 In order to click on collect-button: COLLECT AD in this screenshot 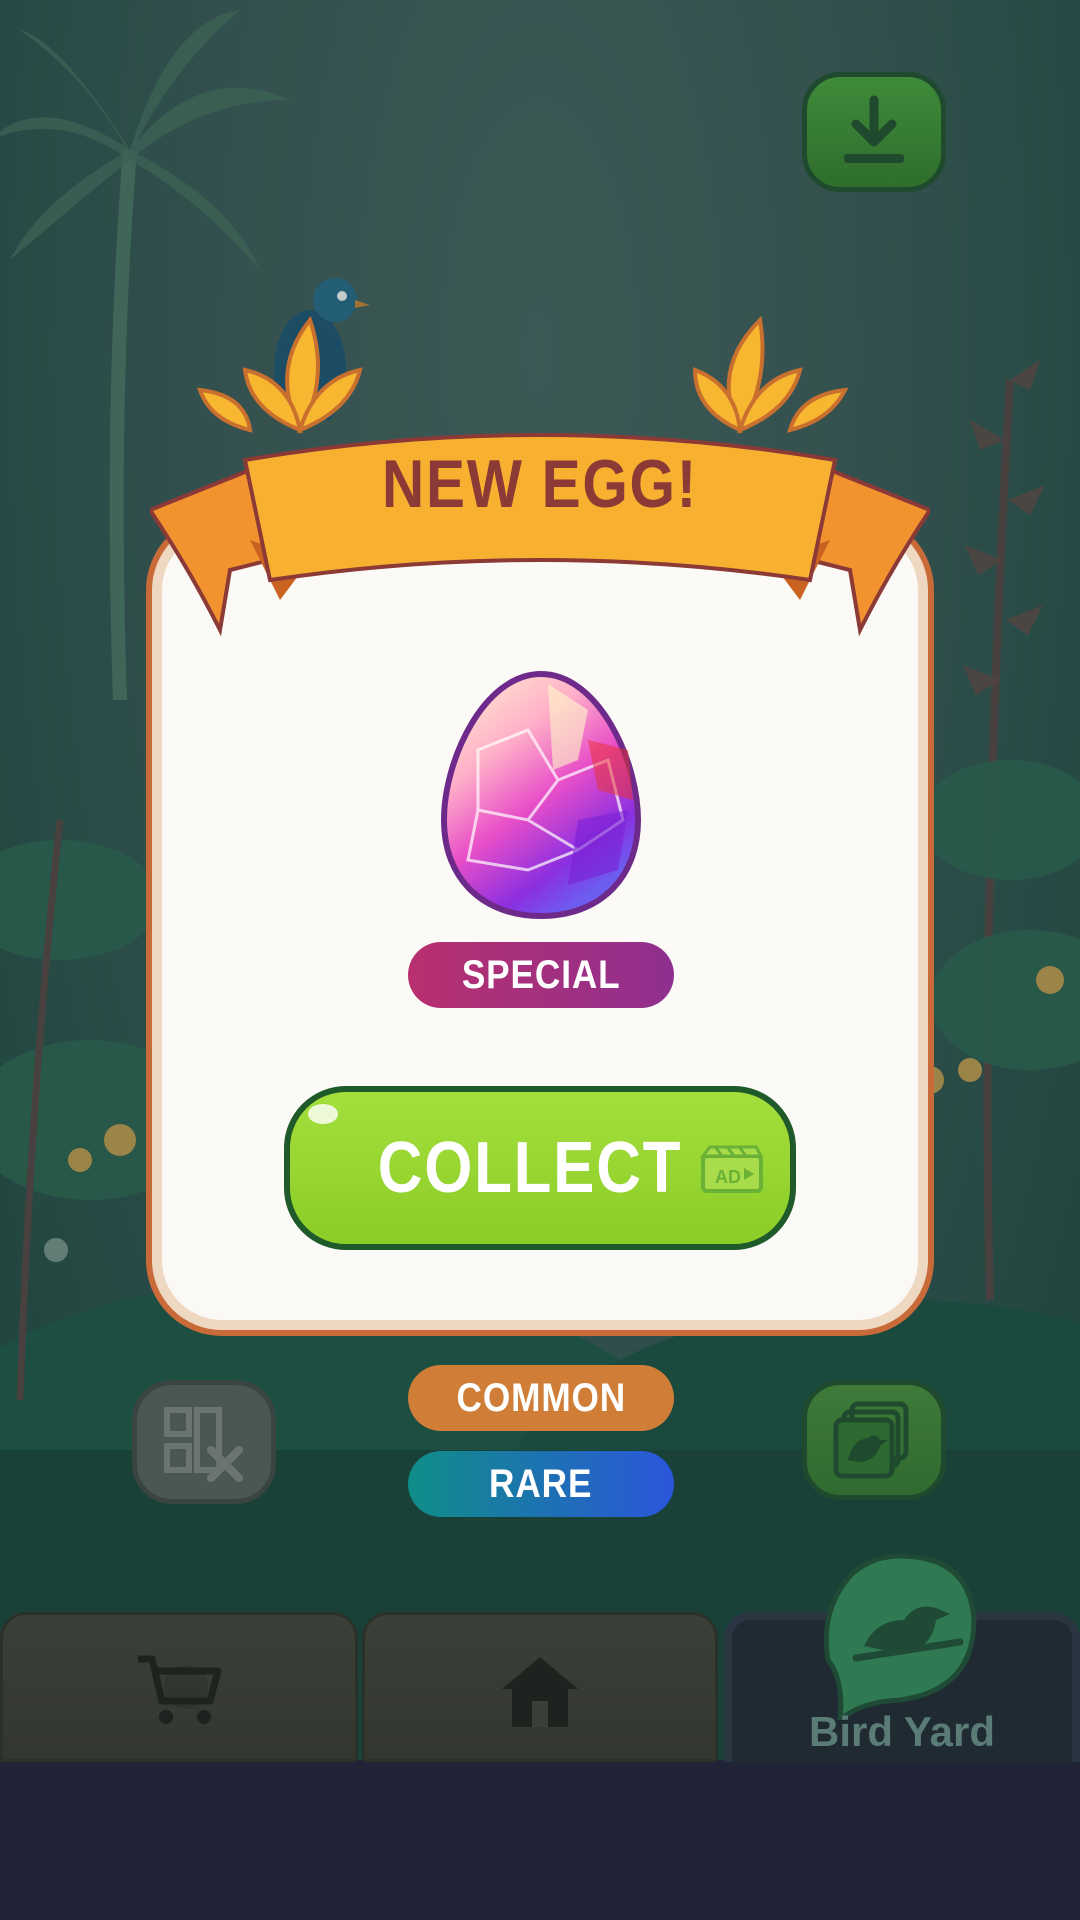, I will do `click(540, 1168)`.